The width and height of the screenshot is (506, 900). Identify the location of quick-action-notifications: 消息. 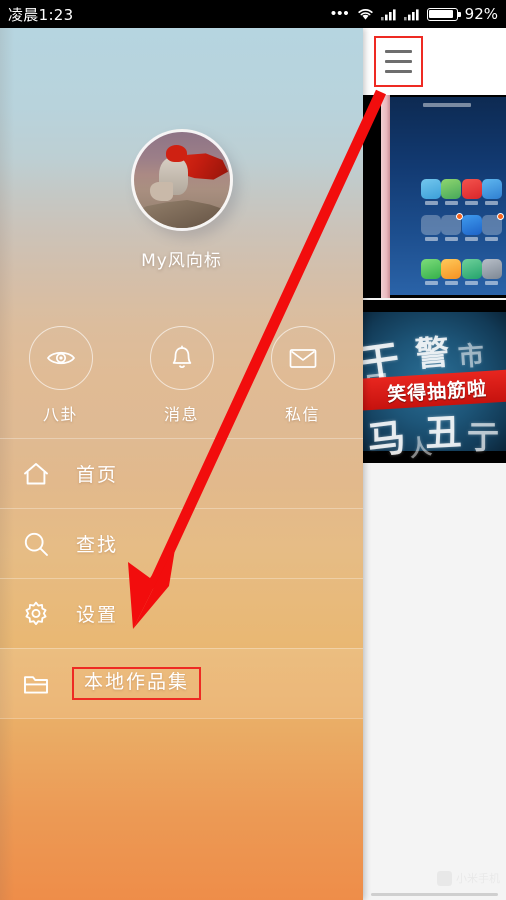
(181, 375).